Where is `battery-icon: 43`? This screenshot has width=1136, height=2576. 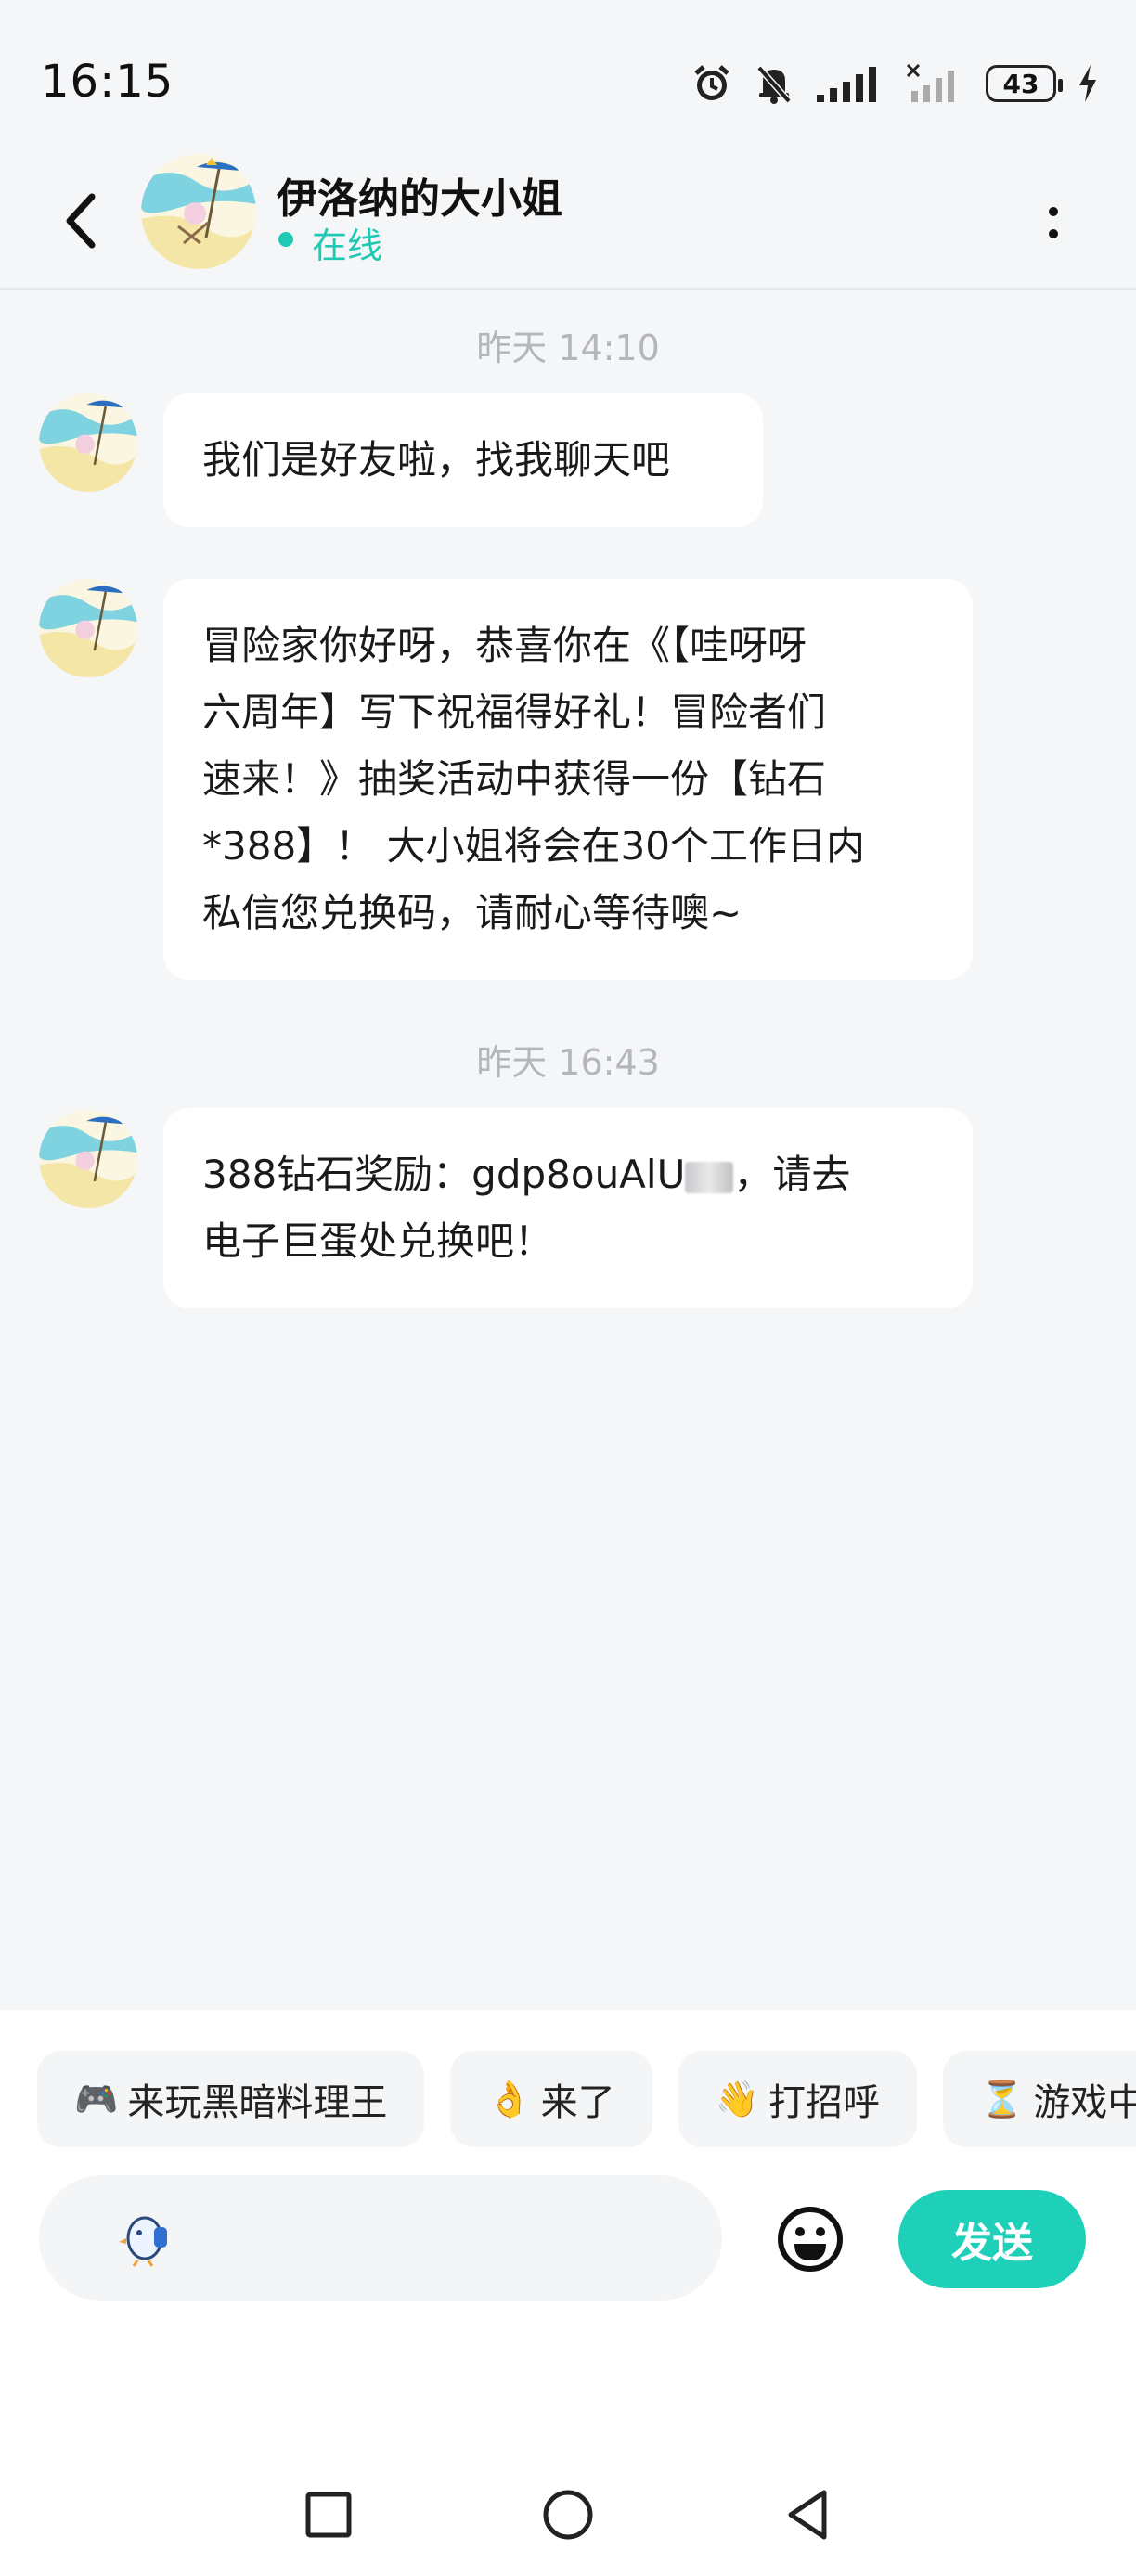
battery-icon: 43 is located at coordinates (1024, 84).